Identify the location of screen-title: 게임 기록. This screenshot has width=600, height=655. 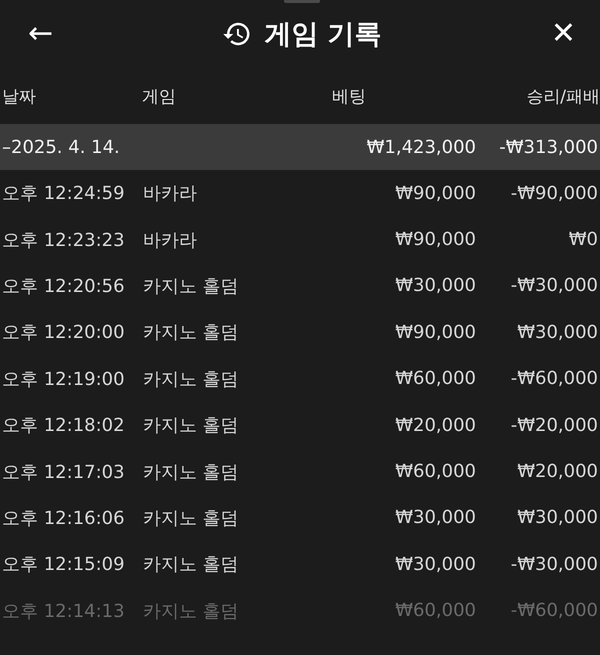
(323, 35).